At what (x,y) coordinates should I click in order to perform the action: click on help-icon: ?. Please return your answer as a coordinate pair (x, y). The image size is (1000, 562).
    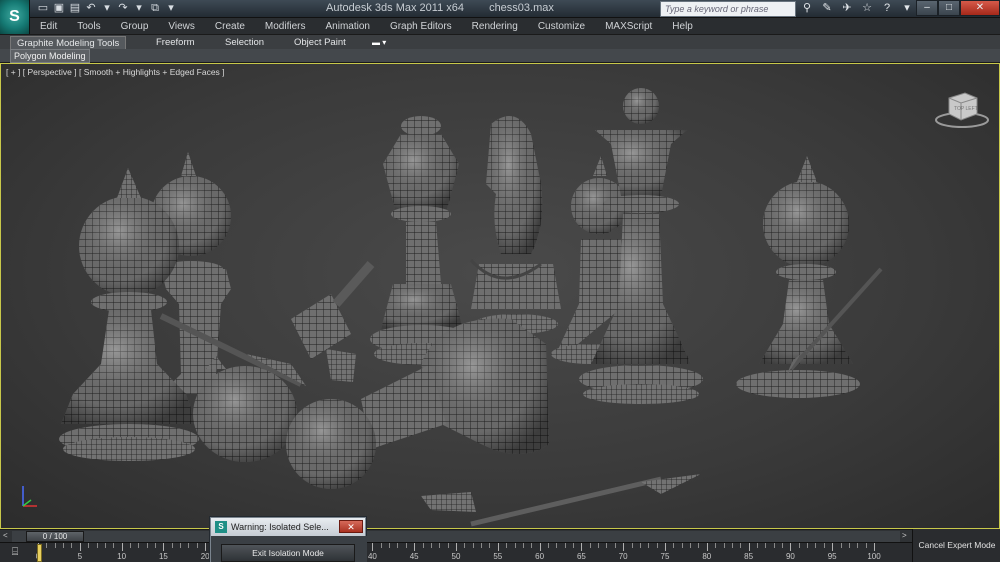
    Looking at the image, I should click on (887, 8).